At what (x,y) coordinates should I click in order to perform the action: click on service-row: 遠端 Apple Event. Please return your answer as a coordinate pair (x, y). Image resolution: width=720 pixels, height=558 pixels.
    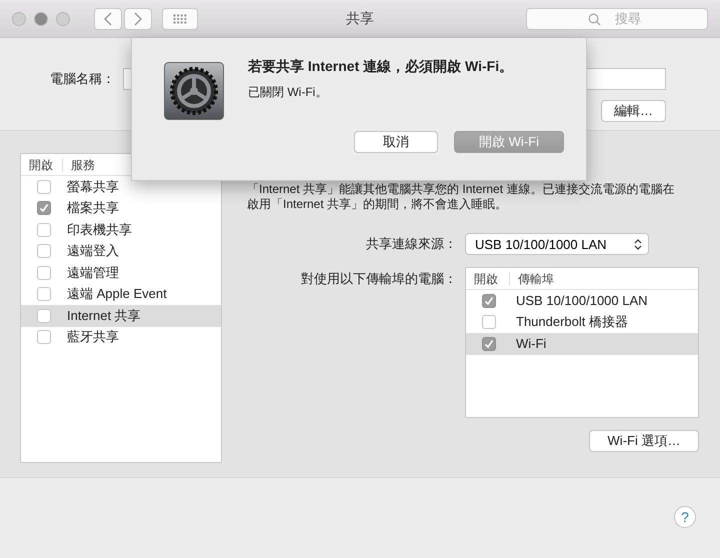
    Looking at the image, I should click on (121, 294).